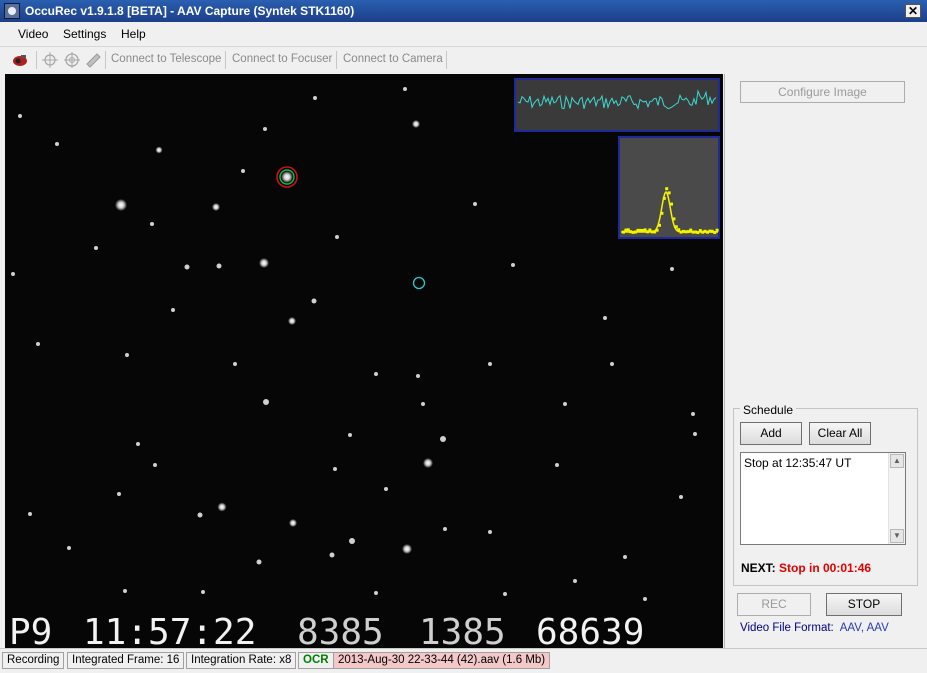  I want to click on connect-telescope-button: Connect to Telescope, so click(166, 59).